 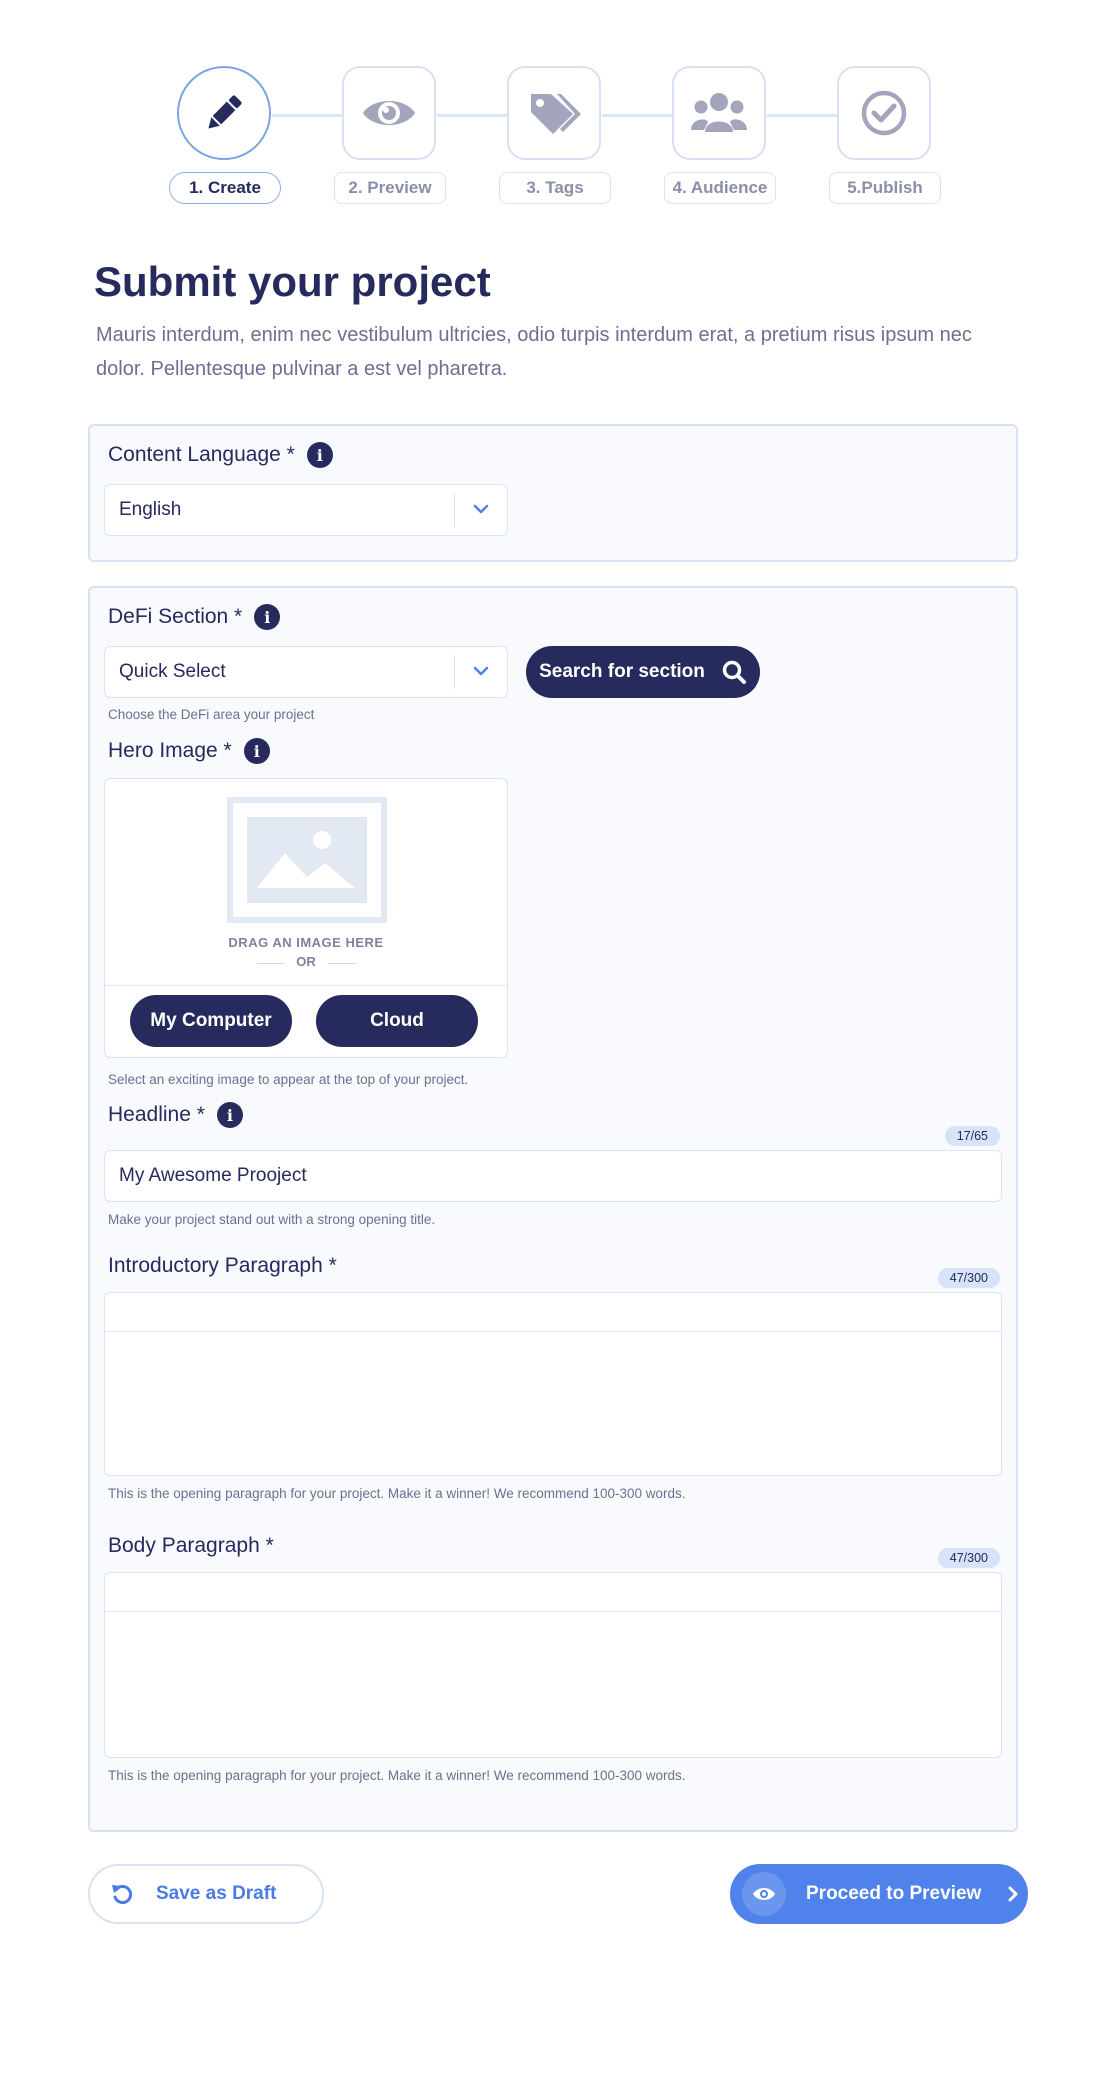 I want to click on intro-label: Introductory Paragraph *, so click(x=222, y=1265).